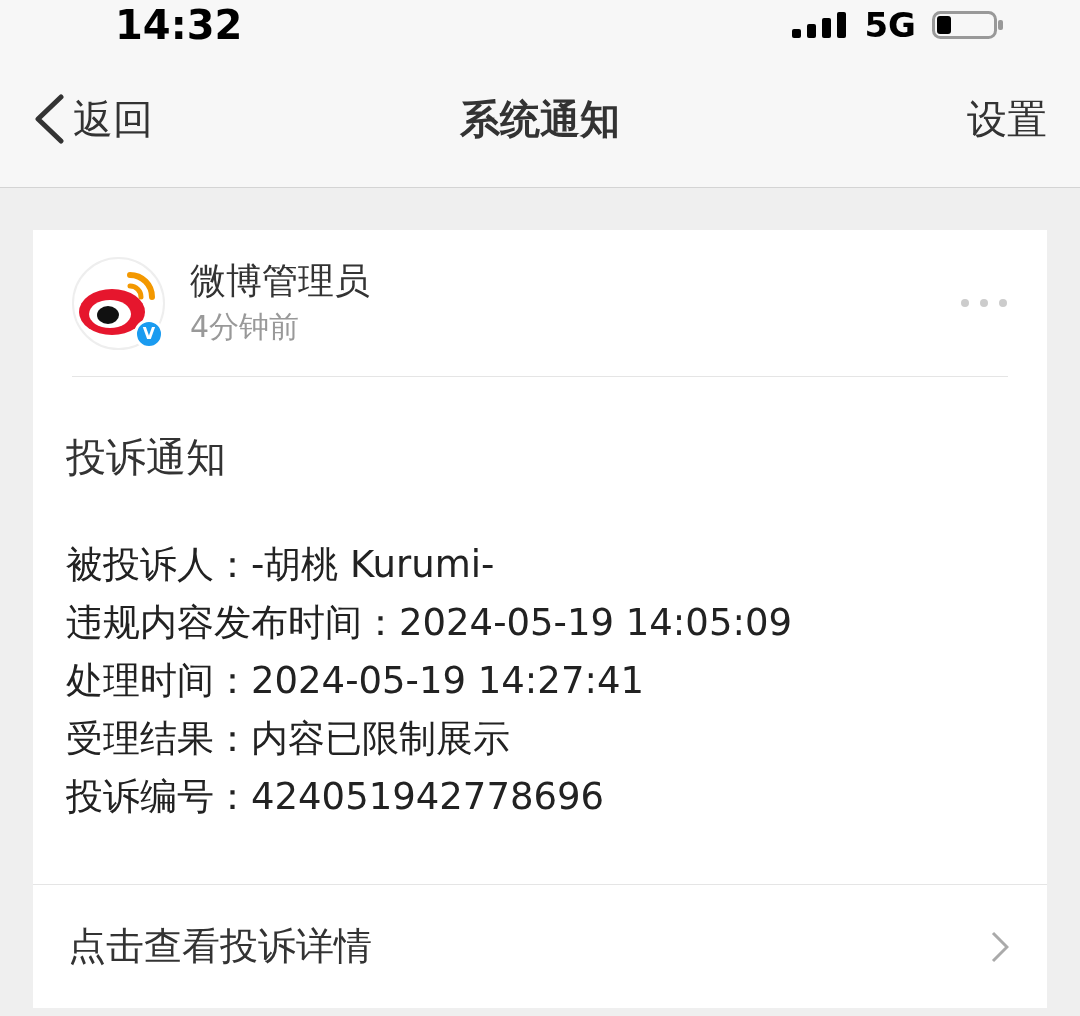 The height and width of the screenshot is (1016, 1080). What do you see at coordinates (540, 119) in the screenshot?
I see `page-title: 系统通知` at bounding box center [540, 119].